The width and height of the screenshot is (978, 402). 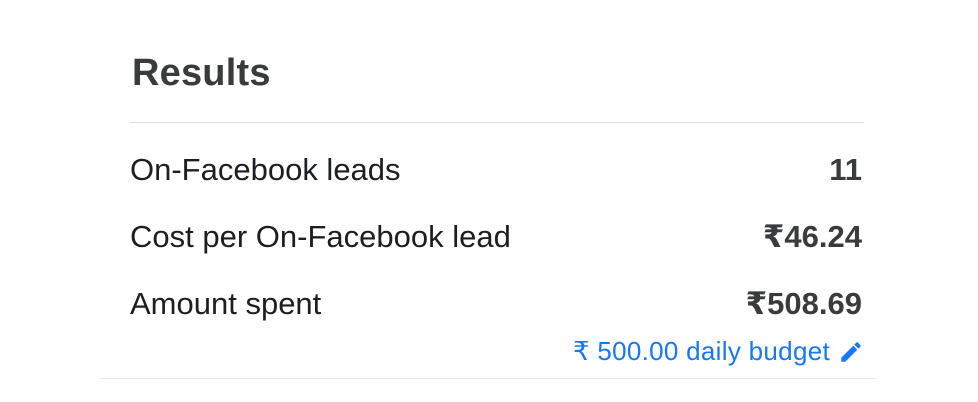 I want to click on daily-budget-text: ₹ 500.00 daily budget, so click(x=701, y=351).